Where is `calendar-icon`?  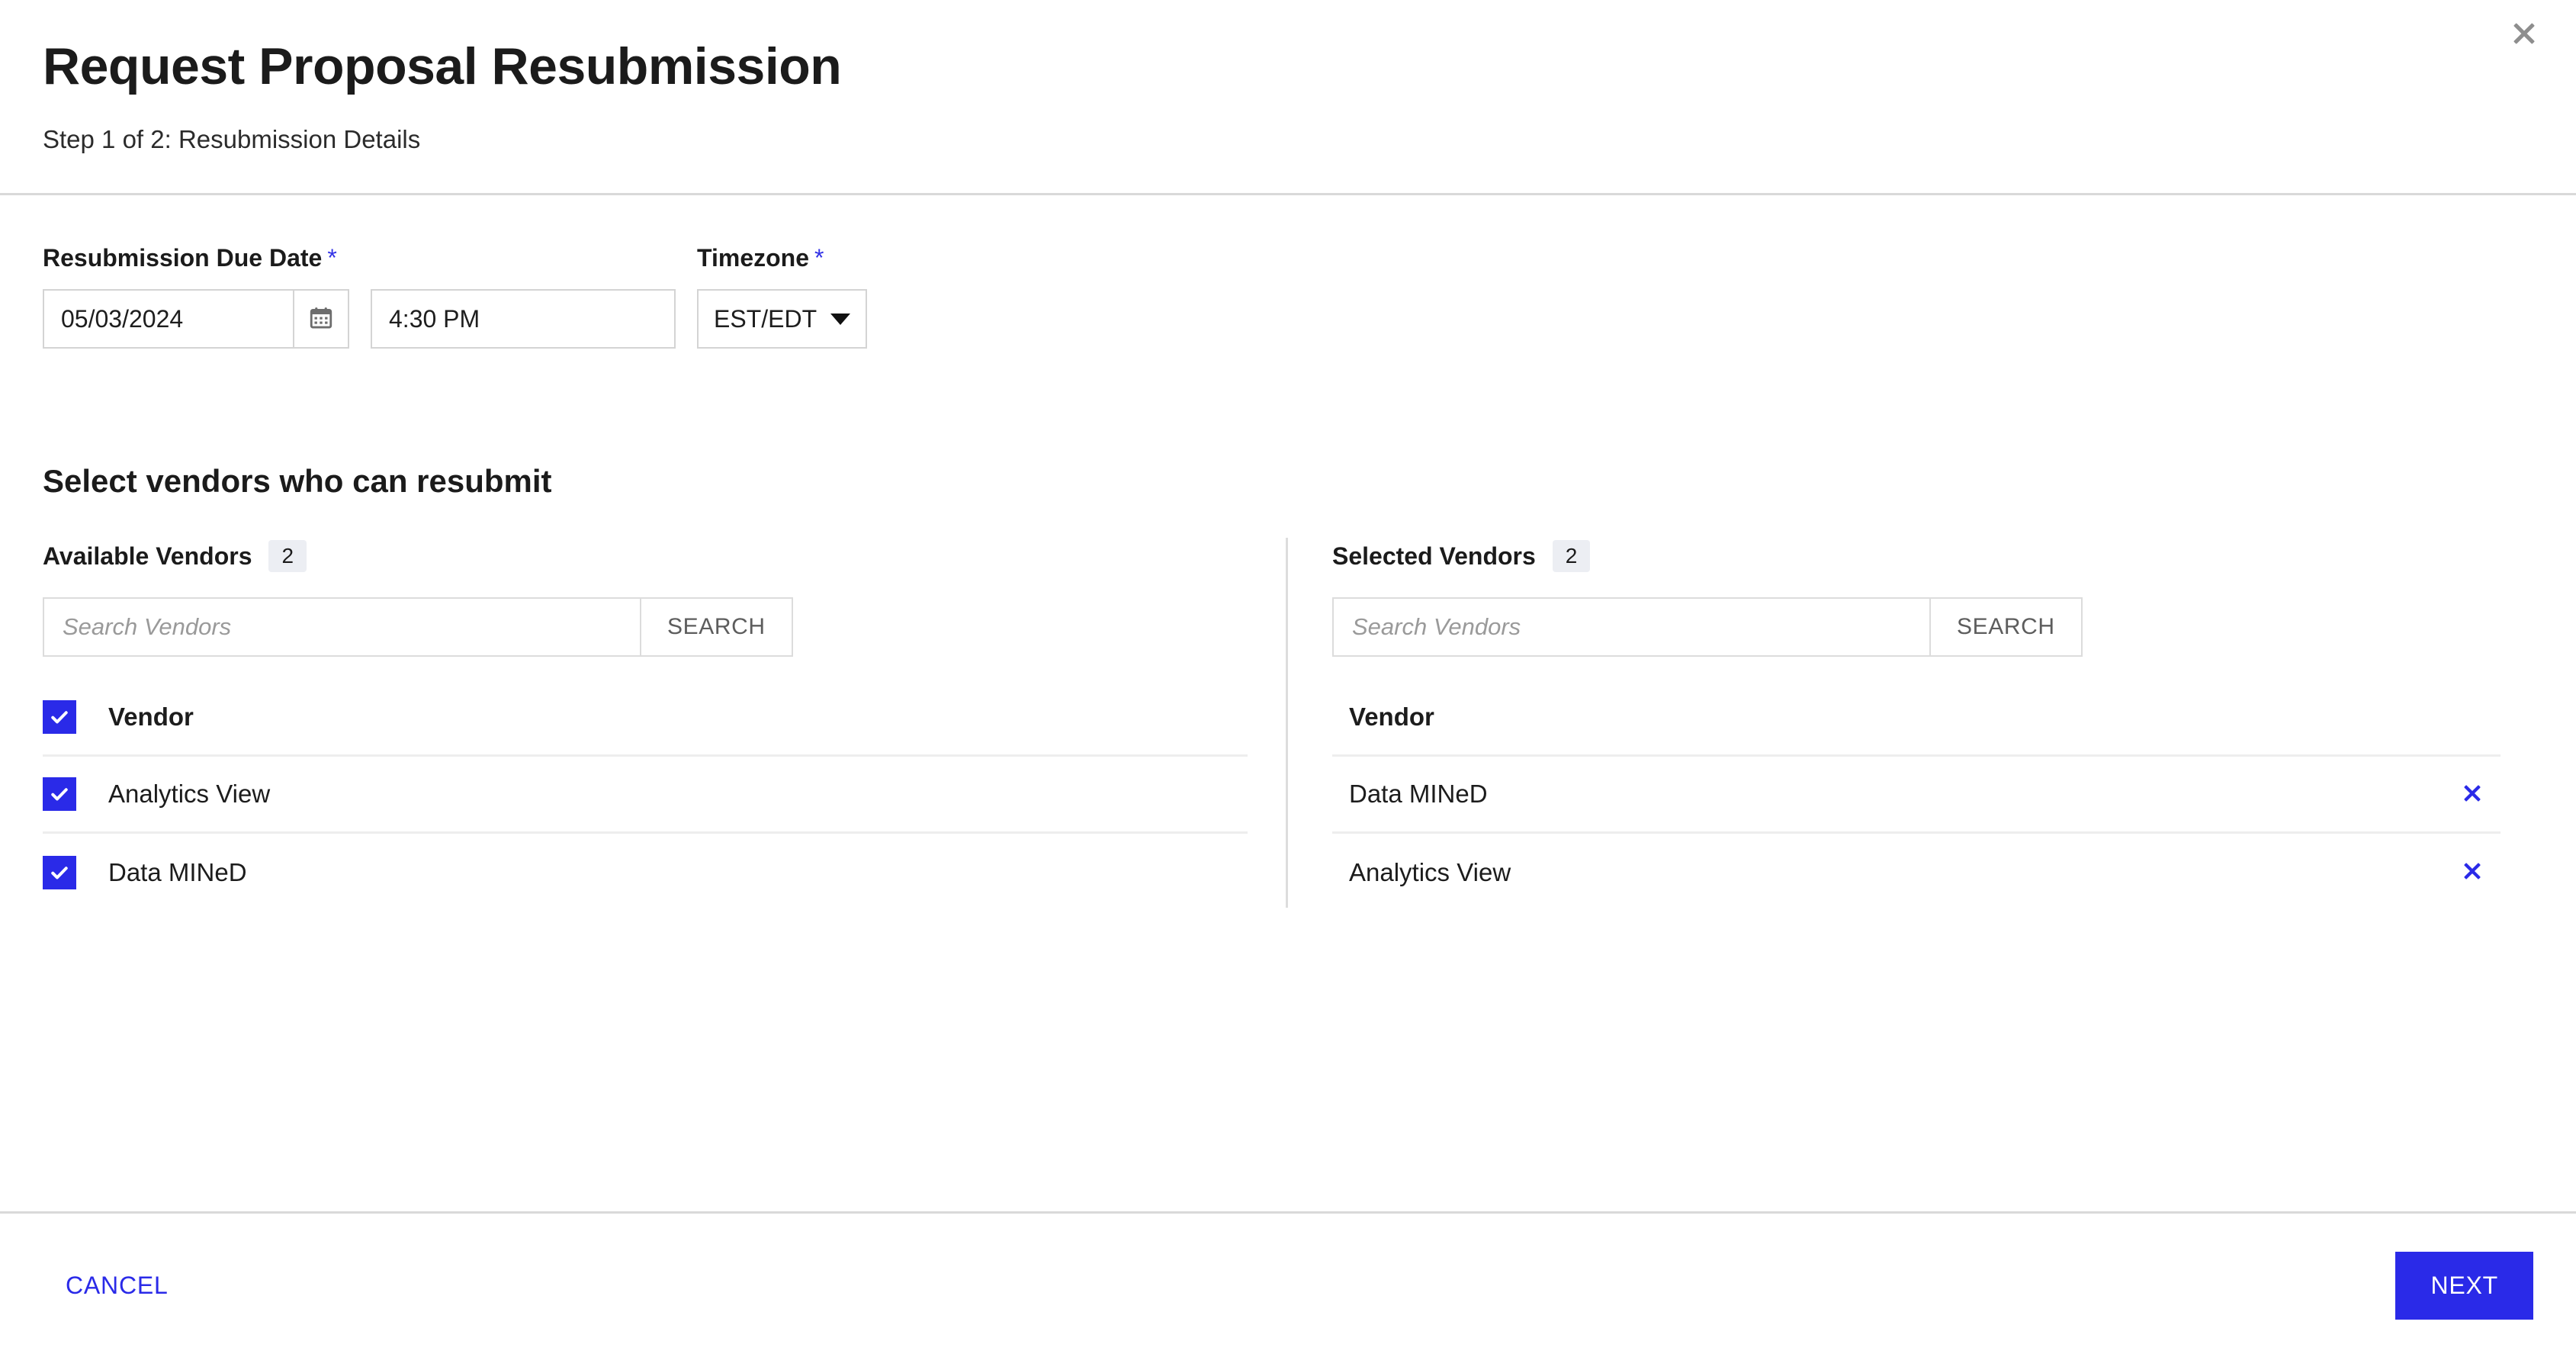
calendar-icon is located at coordinates (321, 319).